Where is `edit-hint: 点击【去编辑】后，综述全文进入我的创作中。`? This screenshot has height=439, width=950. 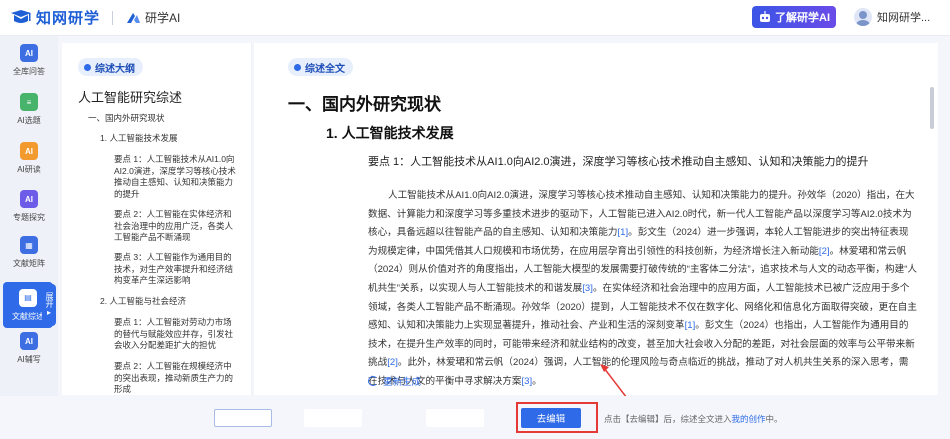 edit-hint: 点击【去编辑】后，综述全文进入我的创作中。 is located at coordinates (693, 419).